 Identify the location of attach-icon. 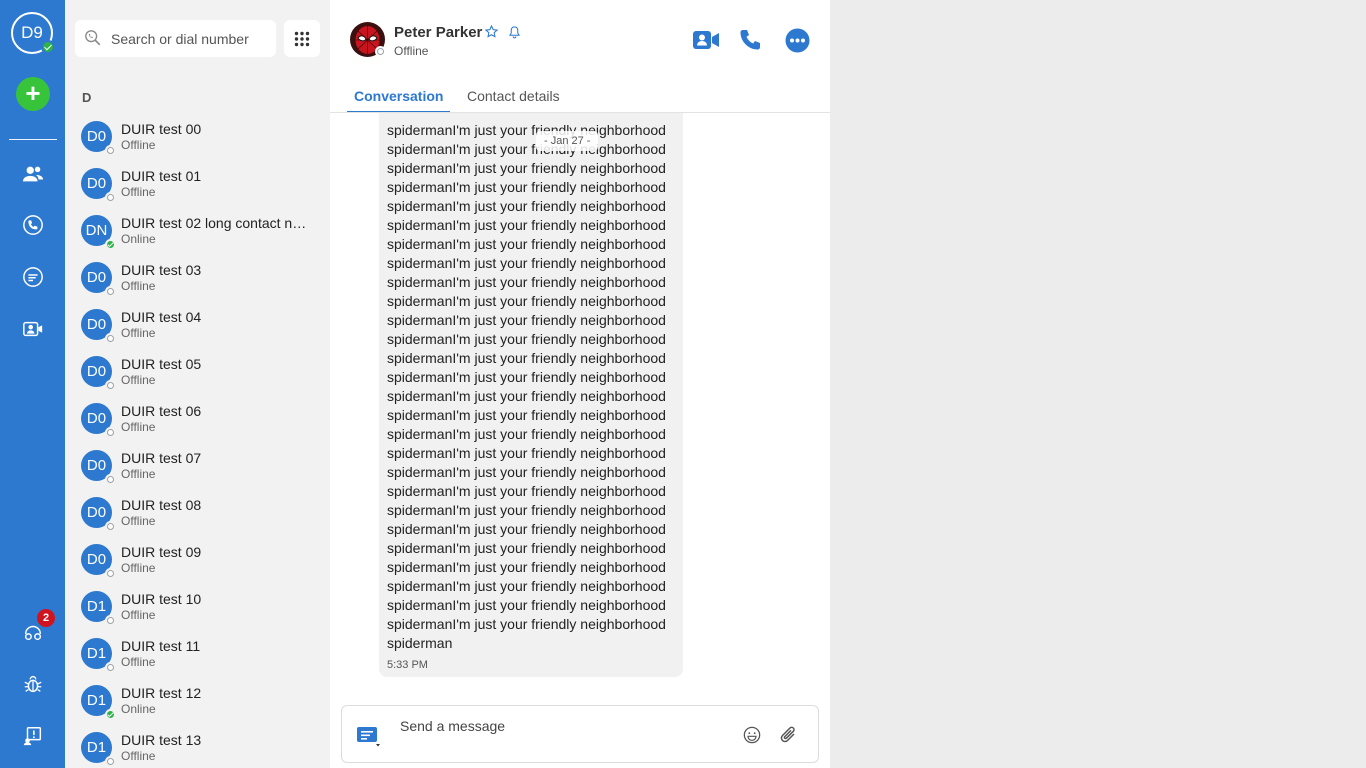
(789, 735).